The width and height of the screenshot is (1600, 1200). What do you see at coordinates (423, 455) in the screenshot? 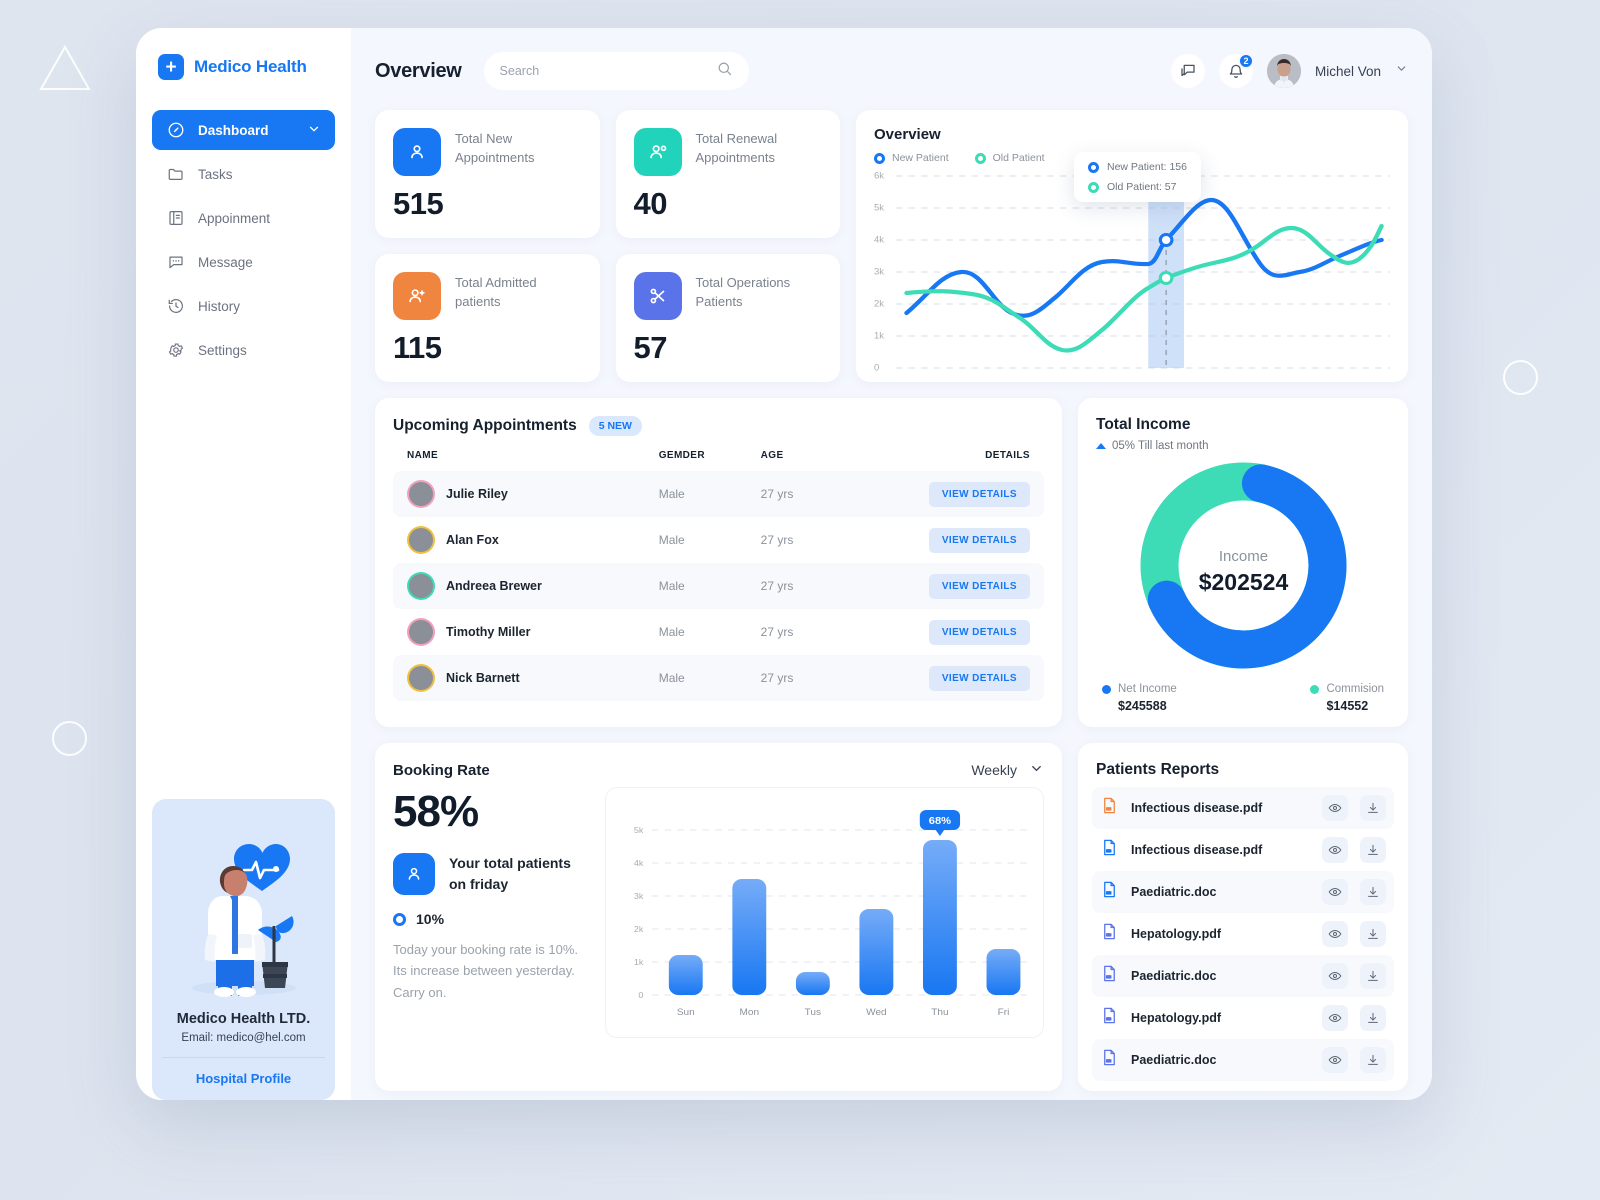
I see `column-header-name: NAME` at bounding box center [423, 455].